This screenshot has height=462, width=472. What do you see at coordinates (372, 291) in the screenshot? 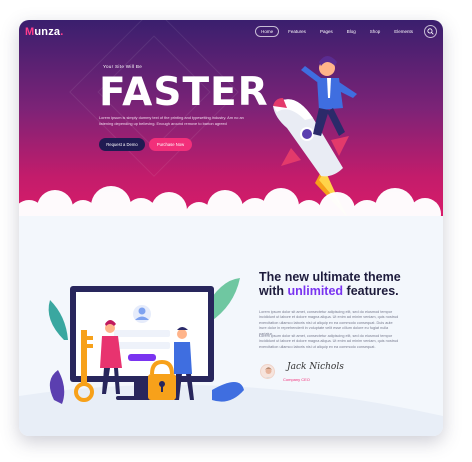
I see `heading-tail: features.` at bounding box center [372, 291].